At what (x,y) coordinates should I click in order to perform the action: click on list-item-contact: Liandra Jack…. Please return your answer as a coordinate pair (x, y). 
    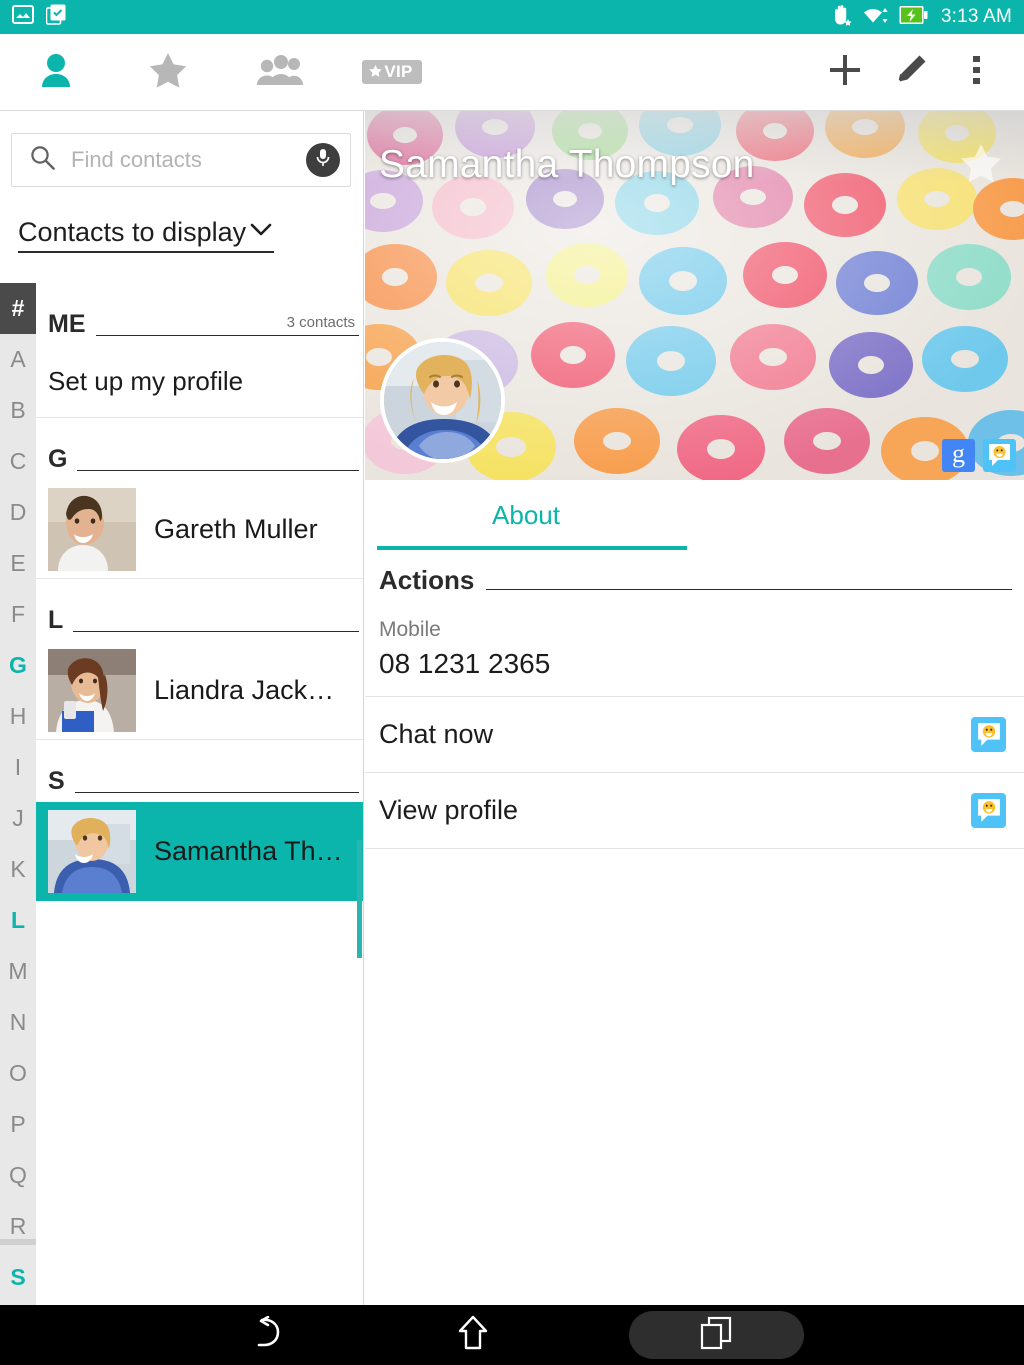
    Looking at the image, I should click on (199, 690).